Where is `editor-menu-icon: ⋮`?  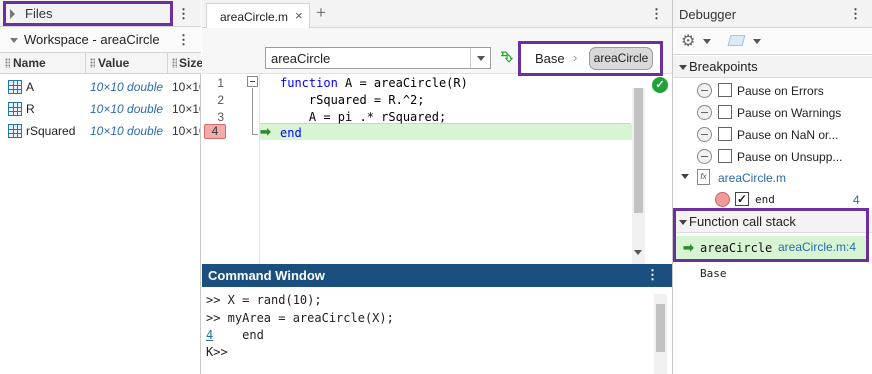 editor-menu-icon: ⋮ is located at coordinates (656, 14).